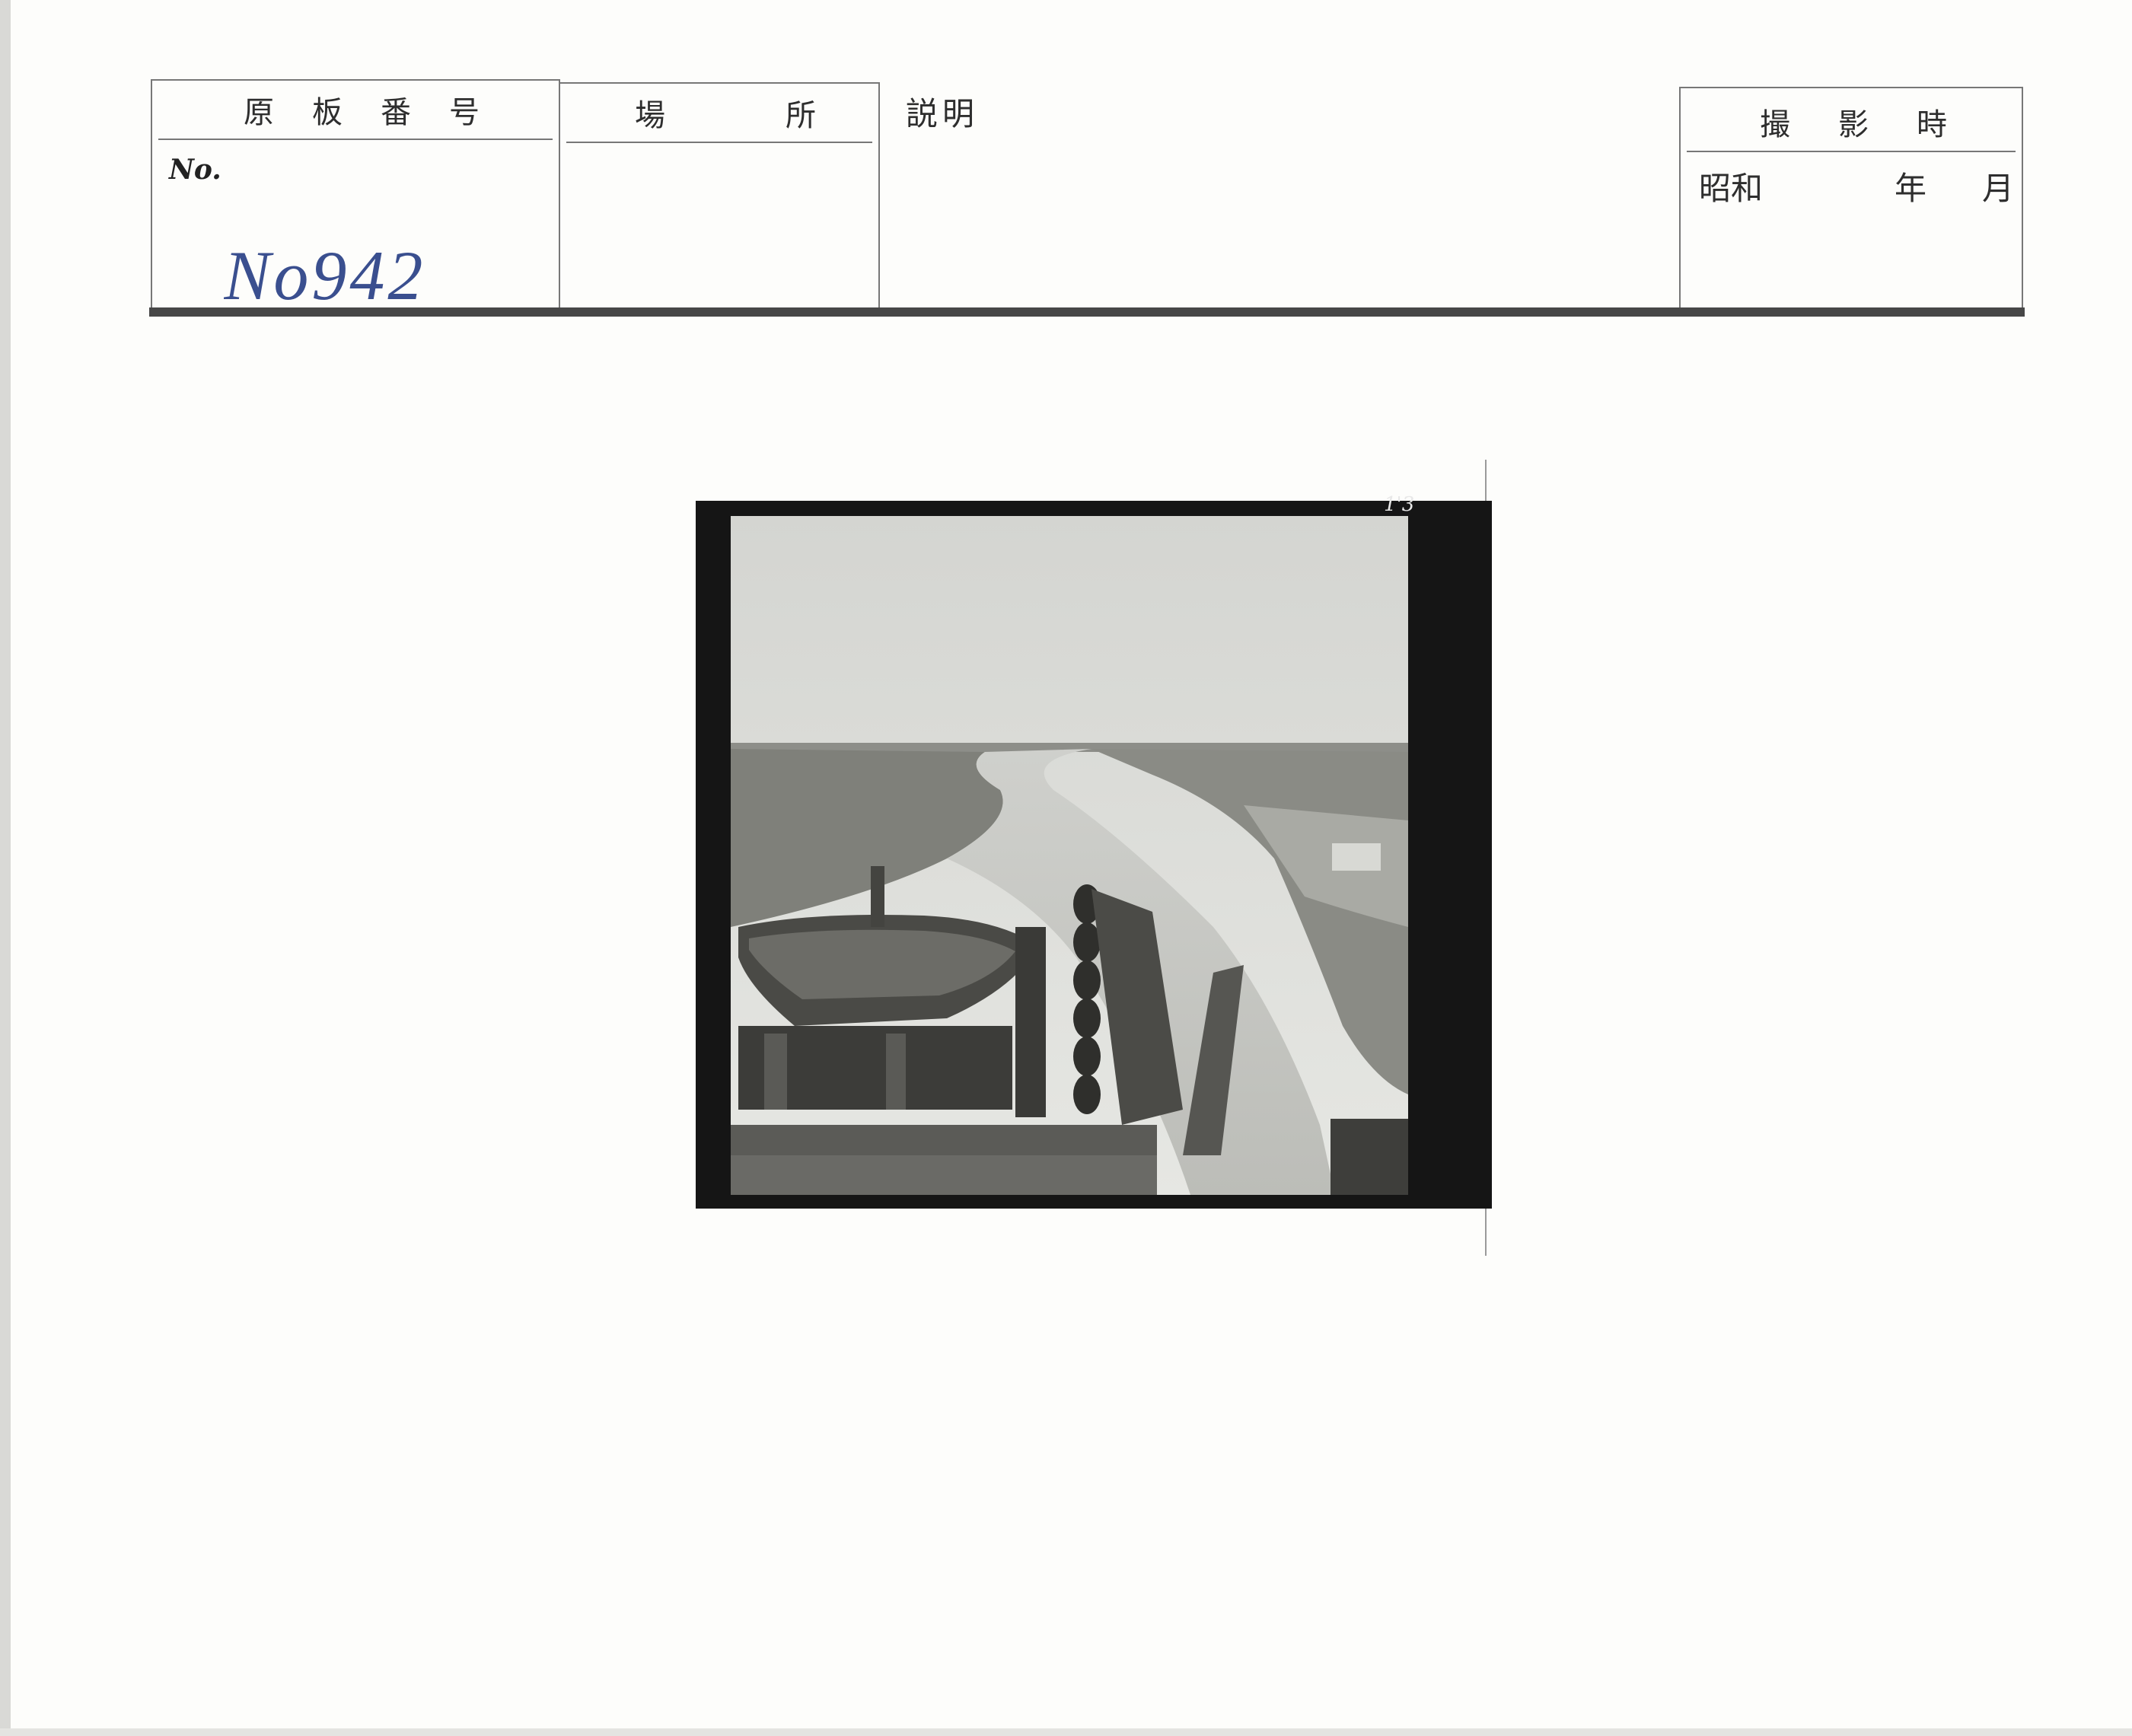 This screenshot has height=1736, width=2132. I want to click on header-char: 影, so click(1853, 124).